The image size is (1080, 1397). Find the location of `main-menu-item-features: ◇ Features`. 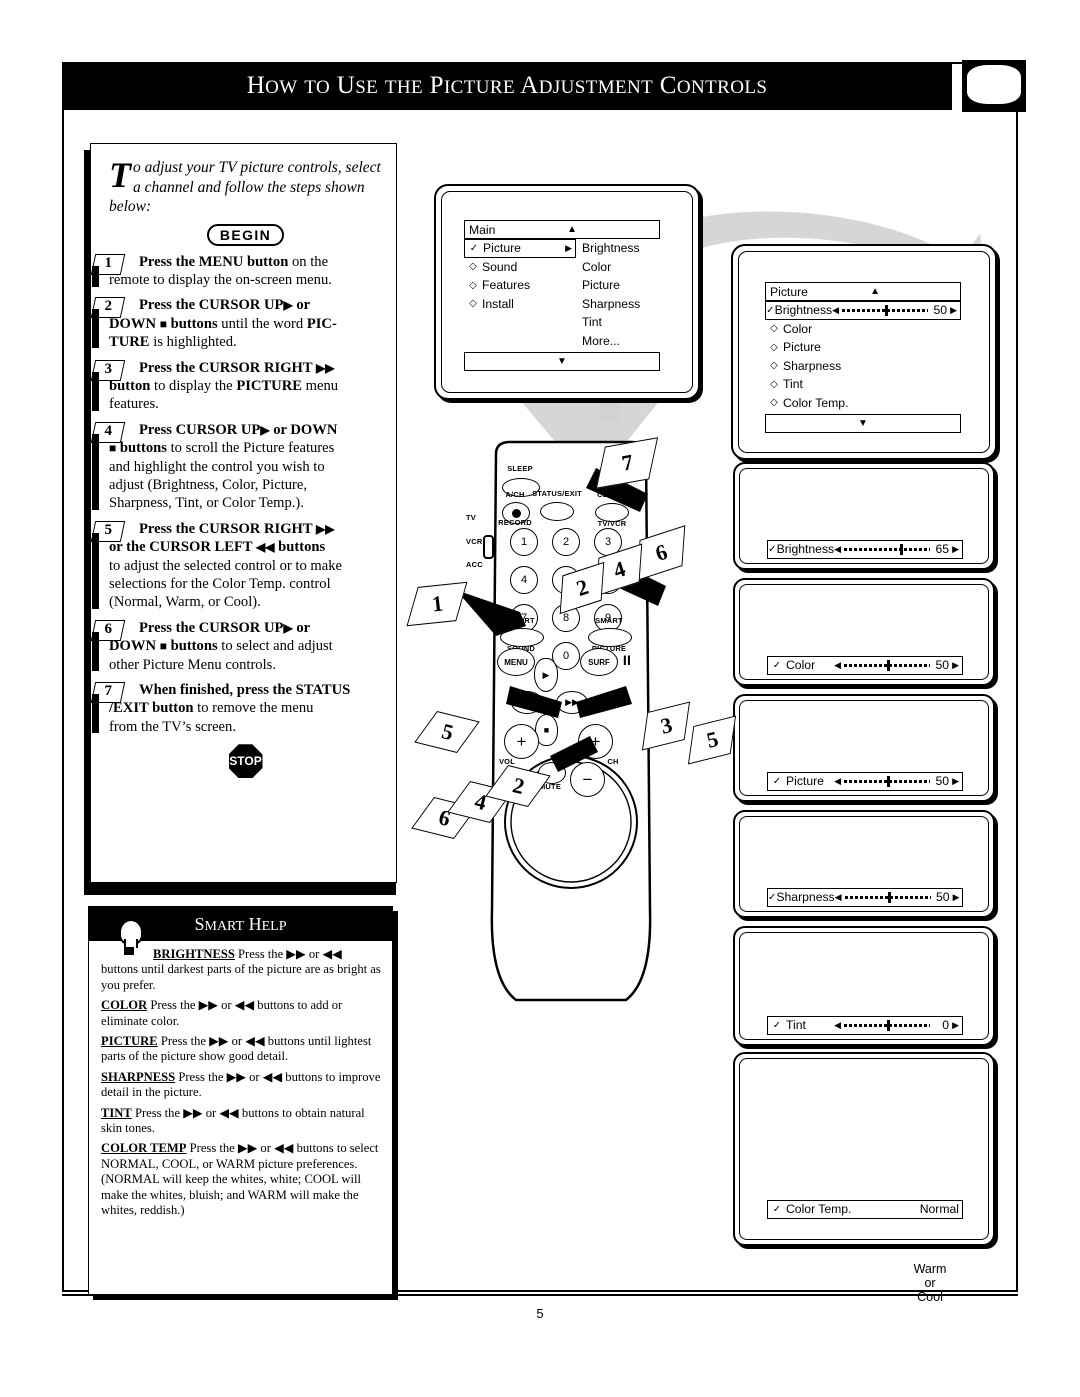

main-menu-item-features: ◇ Features is located at coordinates (520, 285).